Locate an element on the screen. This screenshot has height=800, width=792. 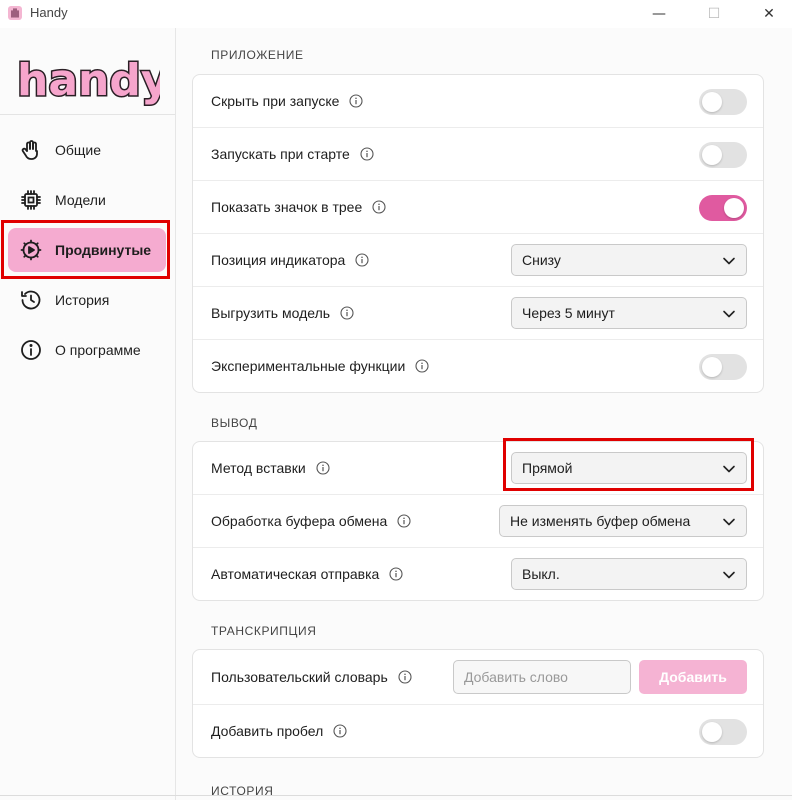
setting-label: Автоматическая отправка is located at coordinates (295, 574).